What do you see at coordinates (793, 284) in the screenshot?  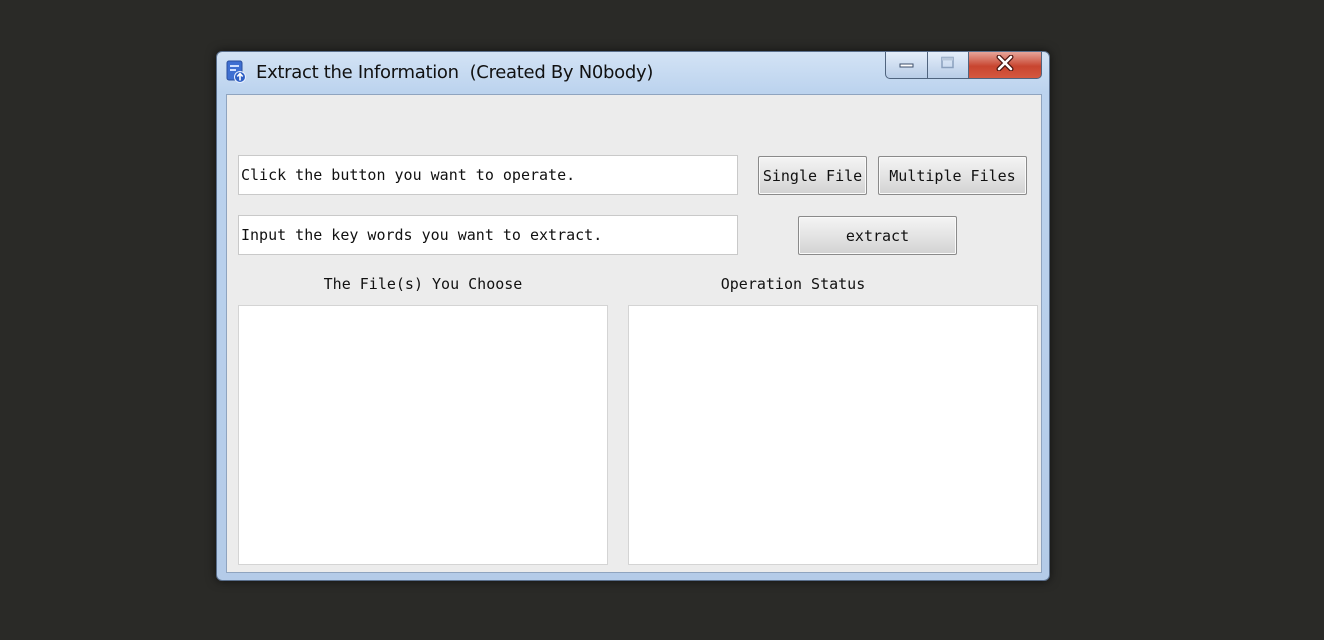 I see `status-heading: Operation Status` at bounding box center [793, 284].